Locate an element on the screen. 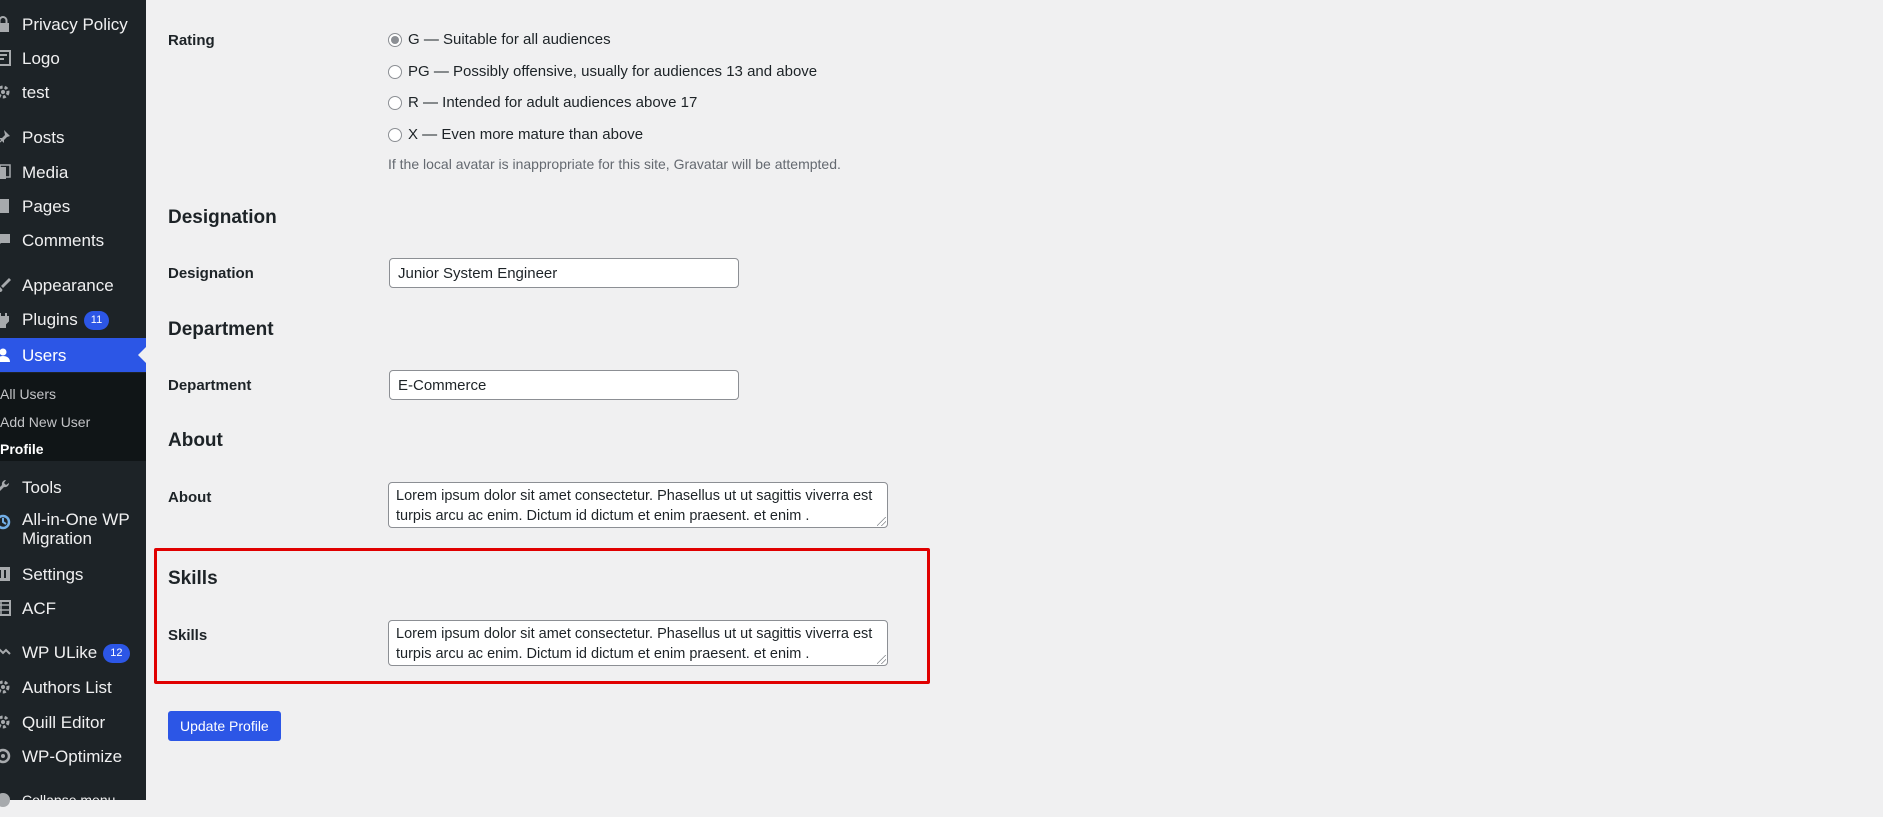 The image size is (1883, 817). media-icon is located at coordinates (7, 172).